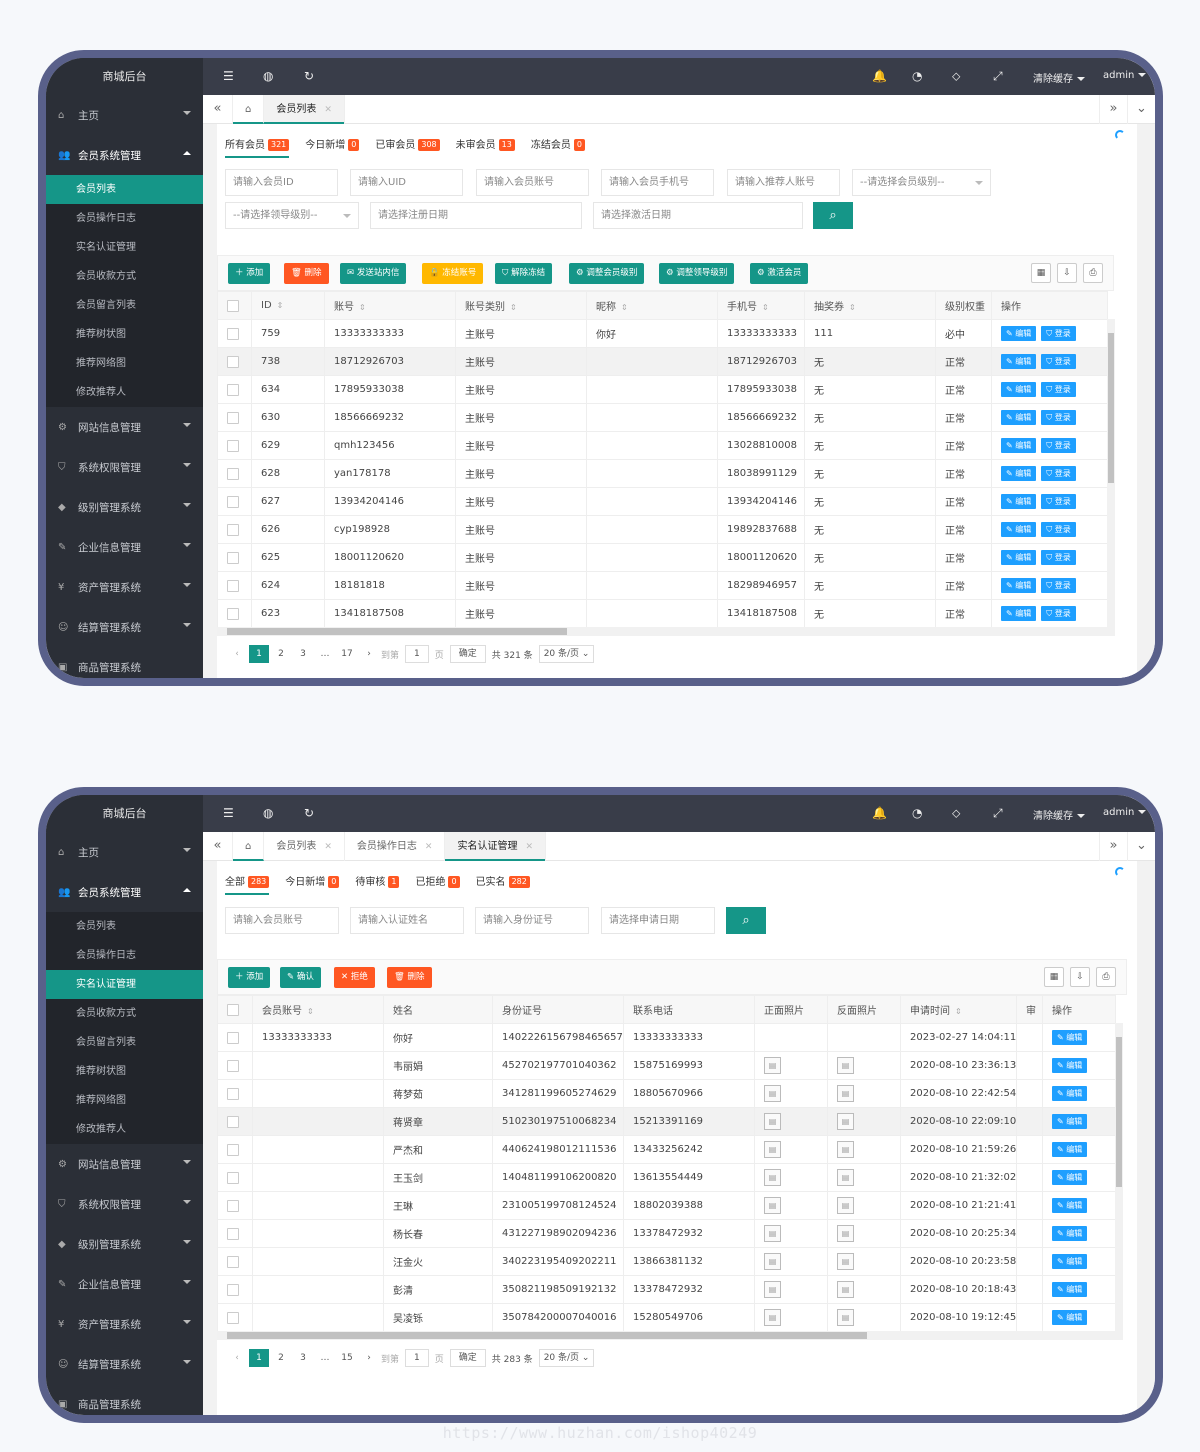 The image size is (1200, 1452). Describe the element at coordinates (249, 977) in the screenshot. I see `add-button: ＋ 添加` at that location.